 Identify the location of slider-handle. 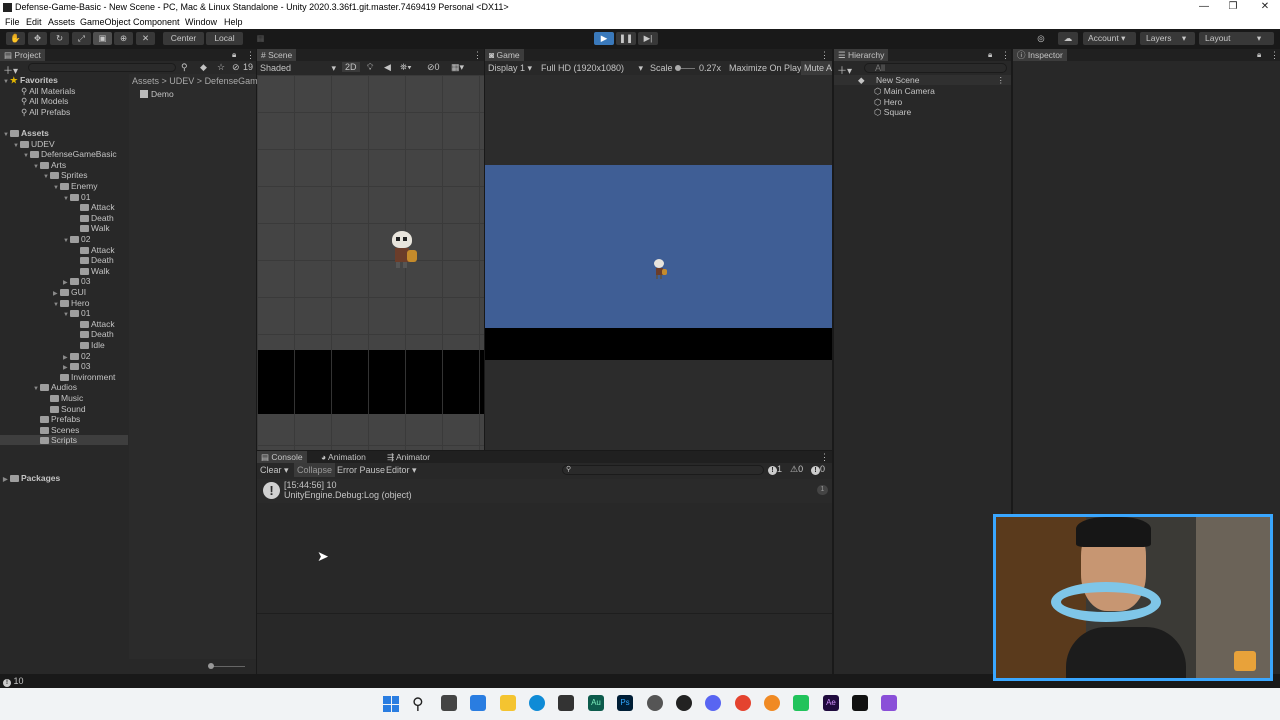
(211, 666).